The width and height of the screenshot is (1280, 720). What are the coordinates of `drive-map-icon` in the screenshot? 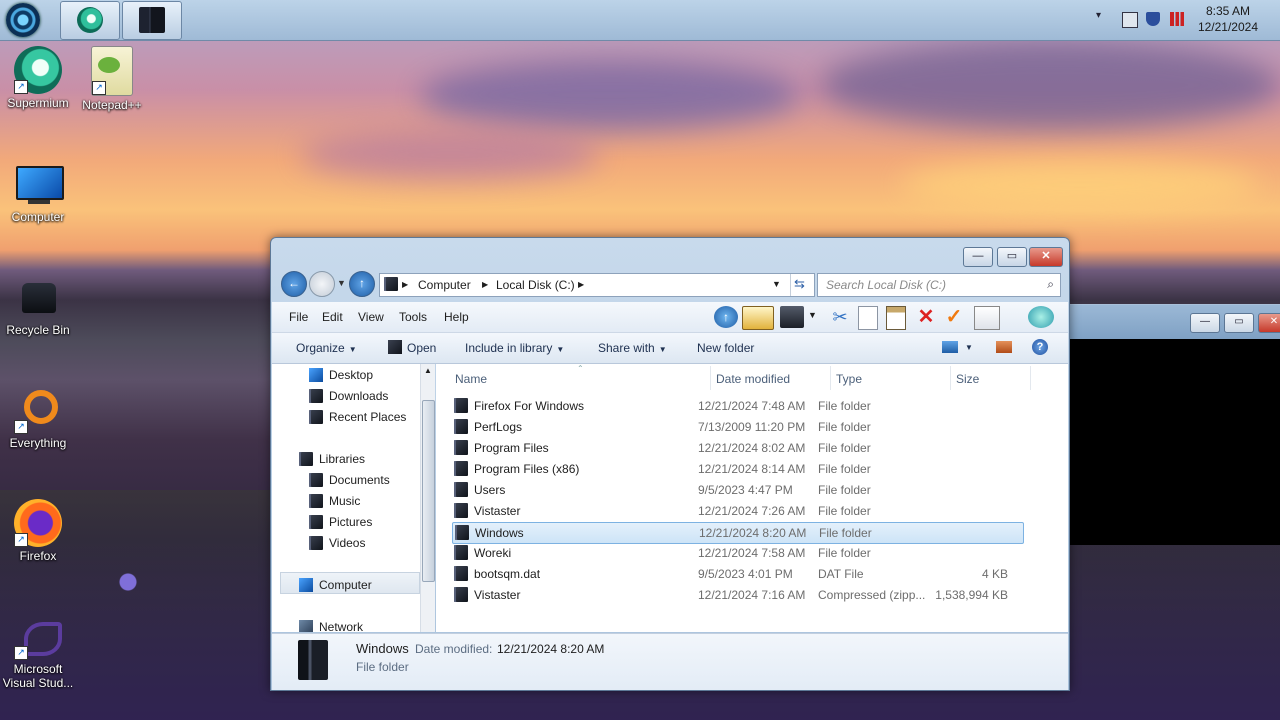 It's located at (792, 317).